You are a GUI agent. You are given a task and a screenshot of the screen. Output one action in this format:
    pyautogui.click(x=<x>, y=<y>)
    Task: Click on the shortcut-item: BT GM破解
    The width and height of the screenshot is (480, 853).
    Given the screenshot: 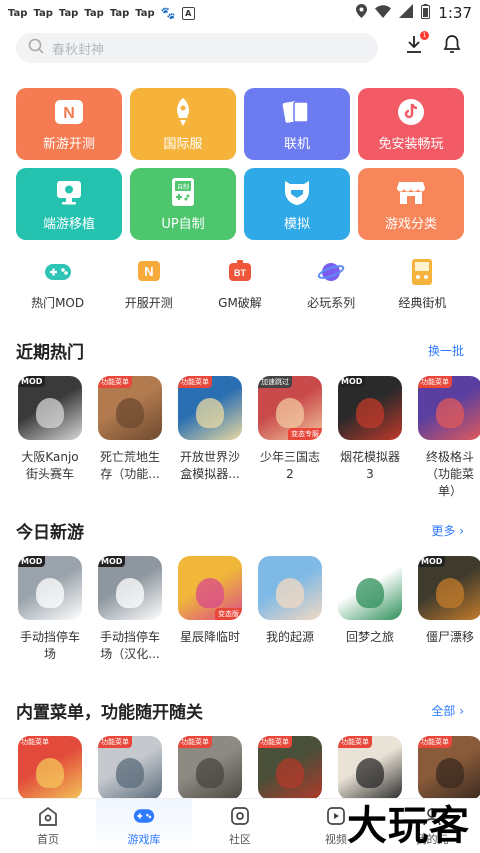 What is the action you would take?
    pyautogui.click(x=240, y=284)
    